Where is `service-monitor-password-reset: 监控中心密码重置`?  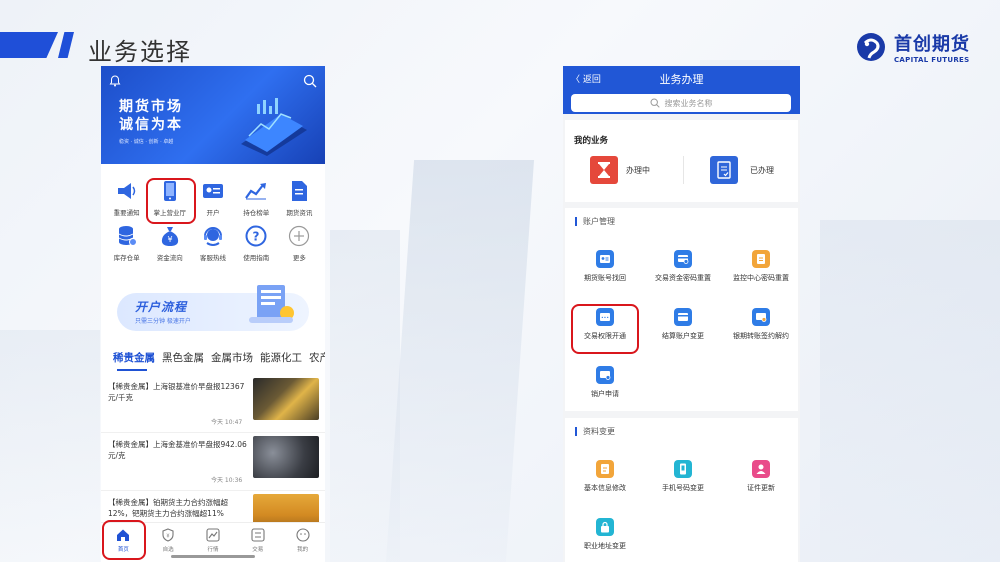
service-monitor-password-reset: 监控中心密码重置 is located at coordinates (761, 266).